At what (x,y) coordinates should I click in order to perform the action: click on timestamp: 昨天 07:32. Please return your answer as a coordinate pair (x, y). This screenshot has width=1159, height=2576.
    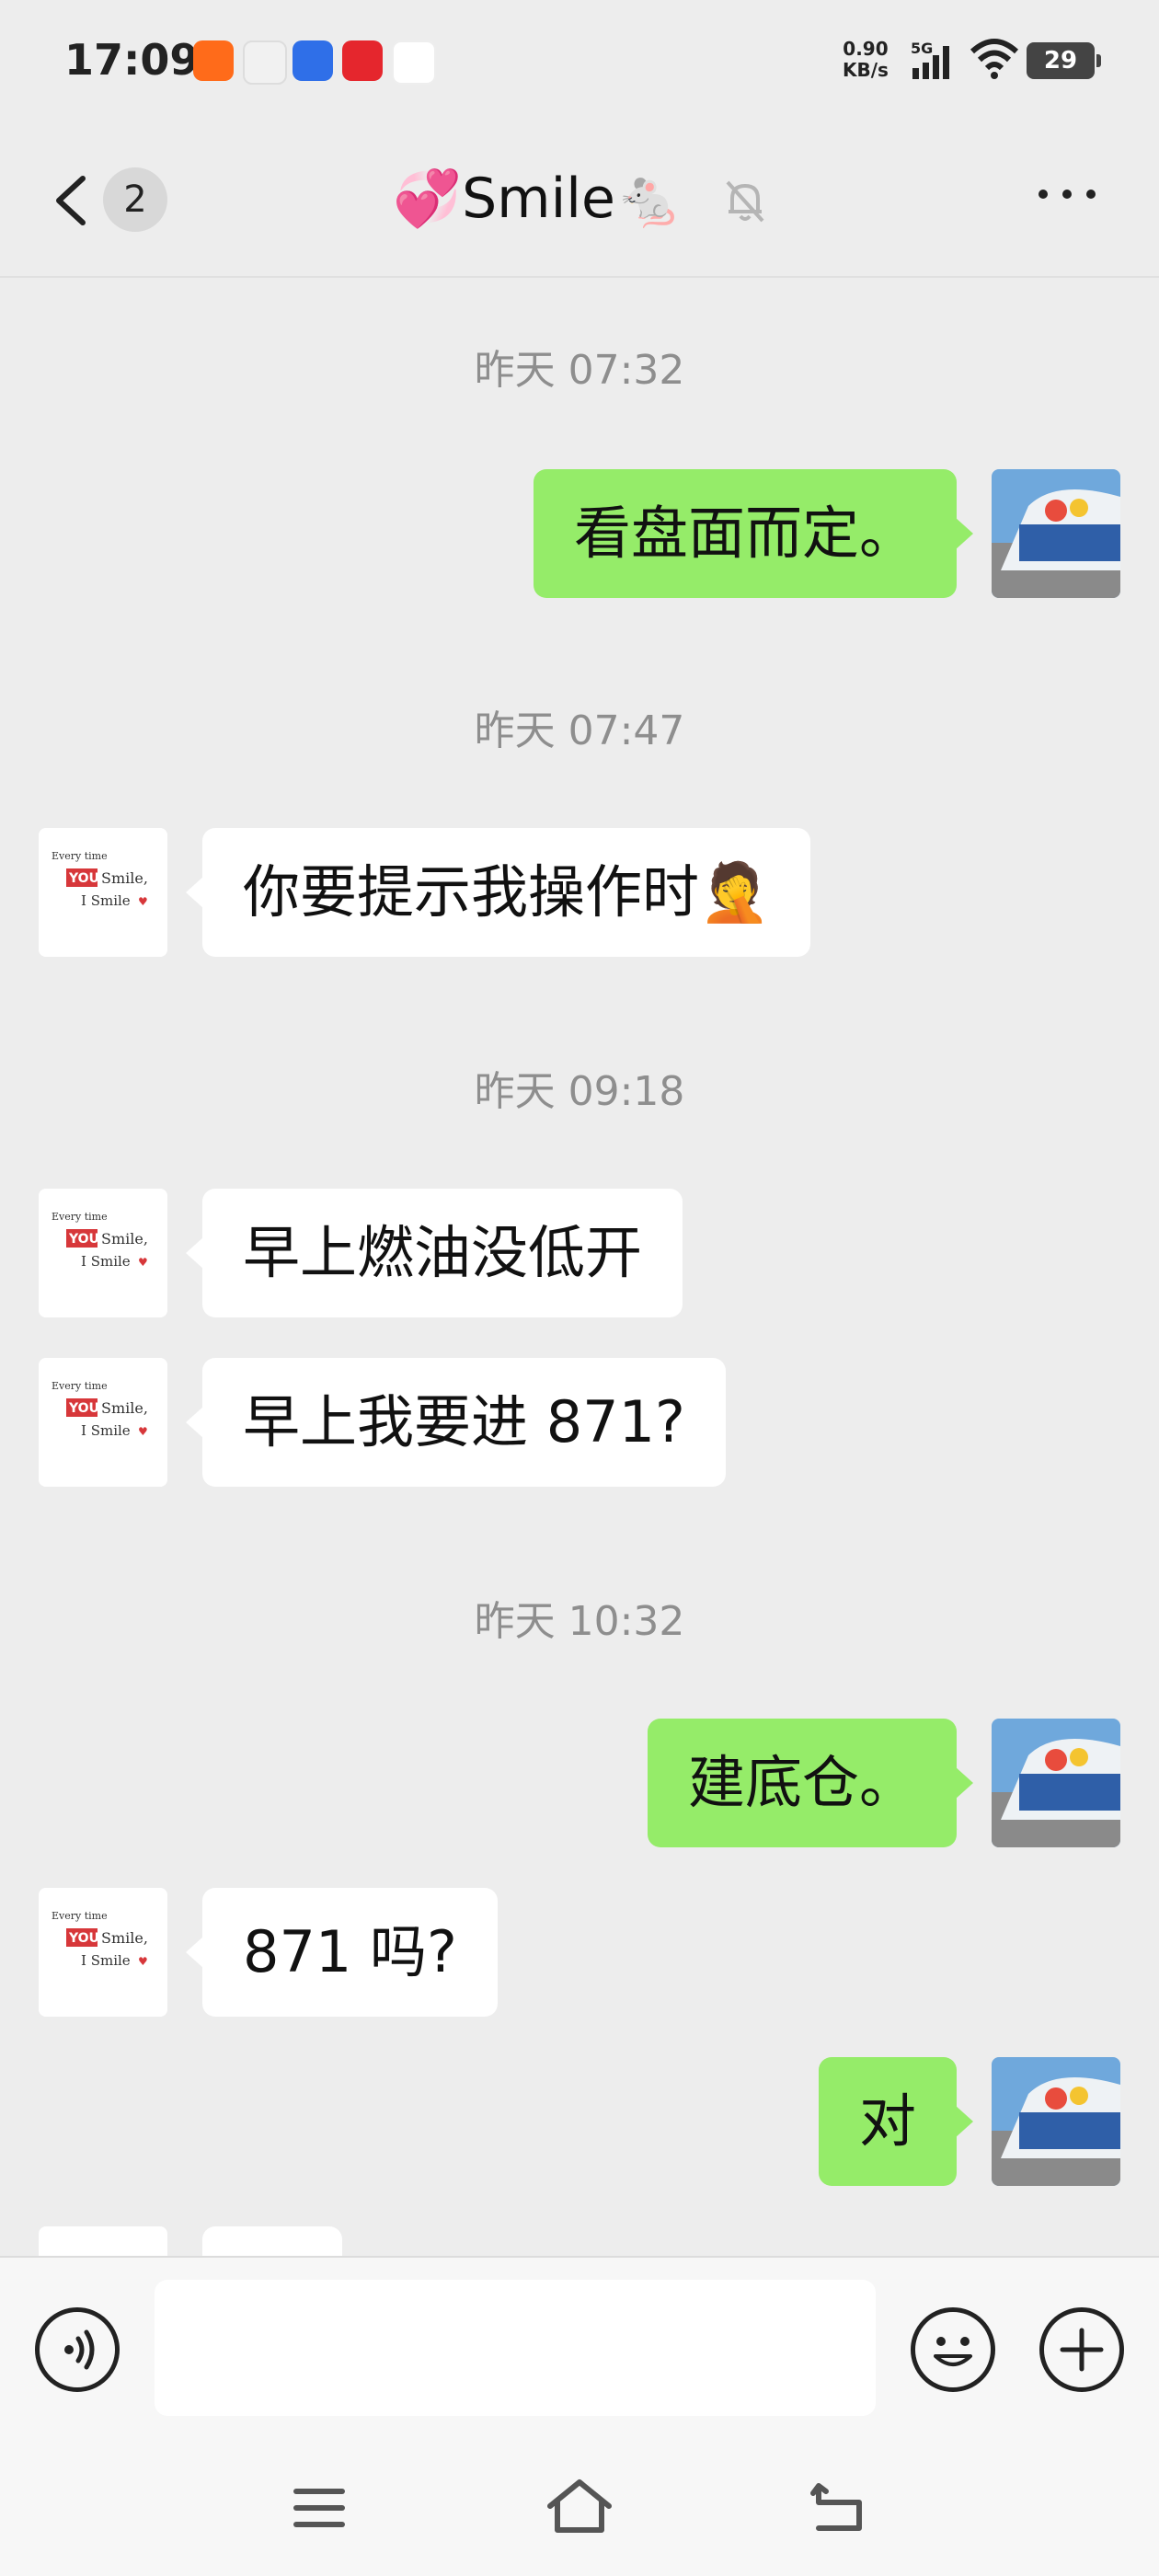
    Looking at the image, I should click on (579, 370).